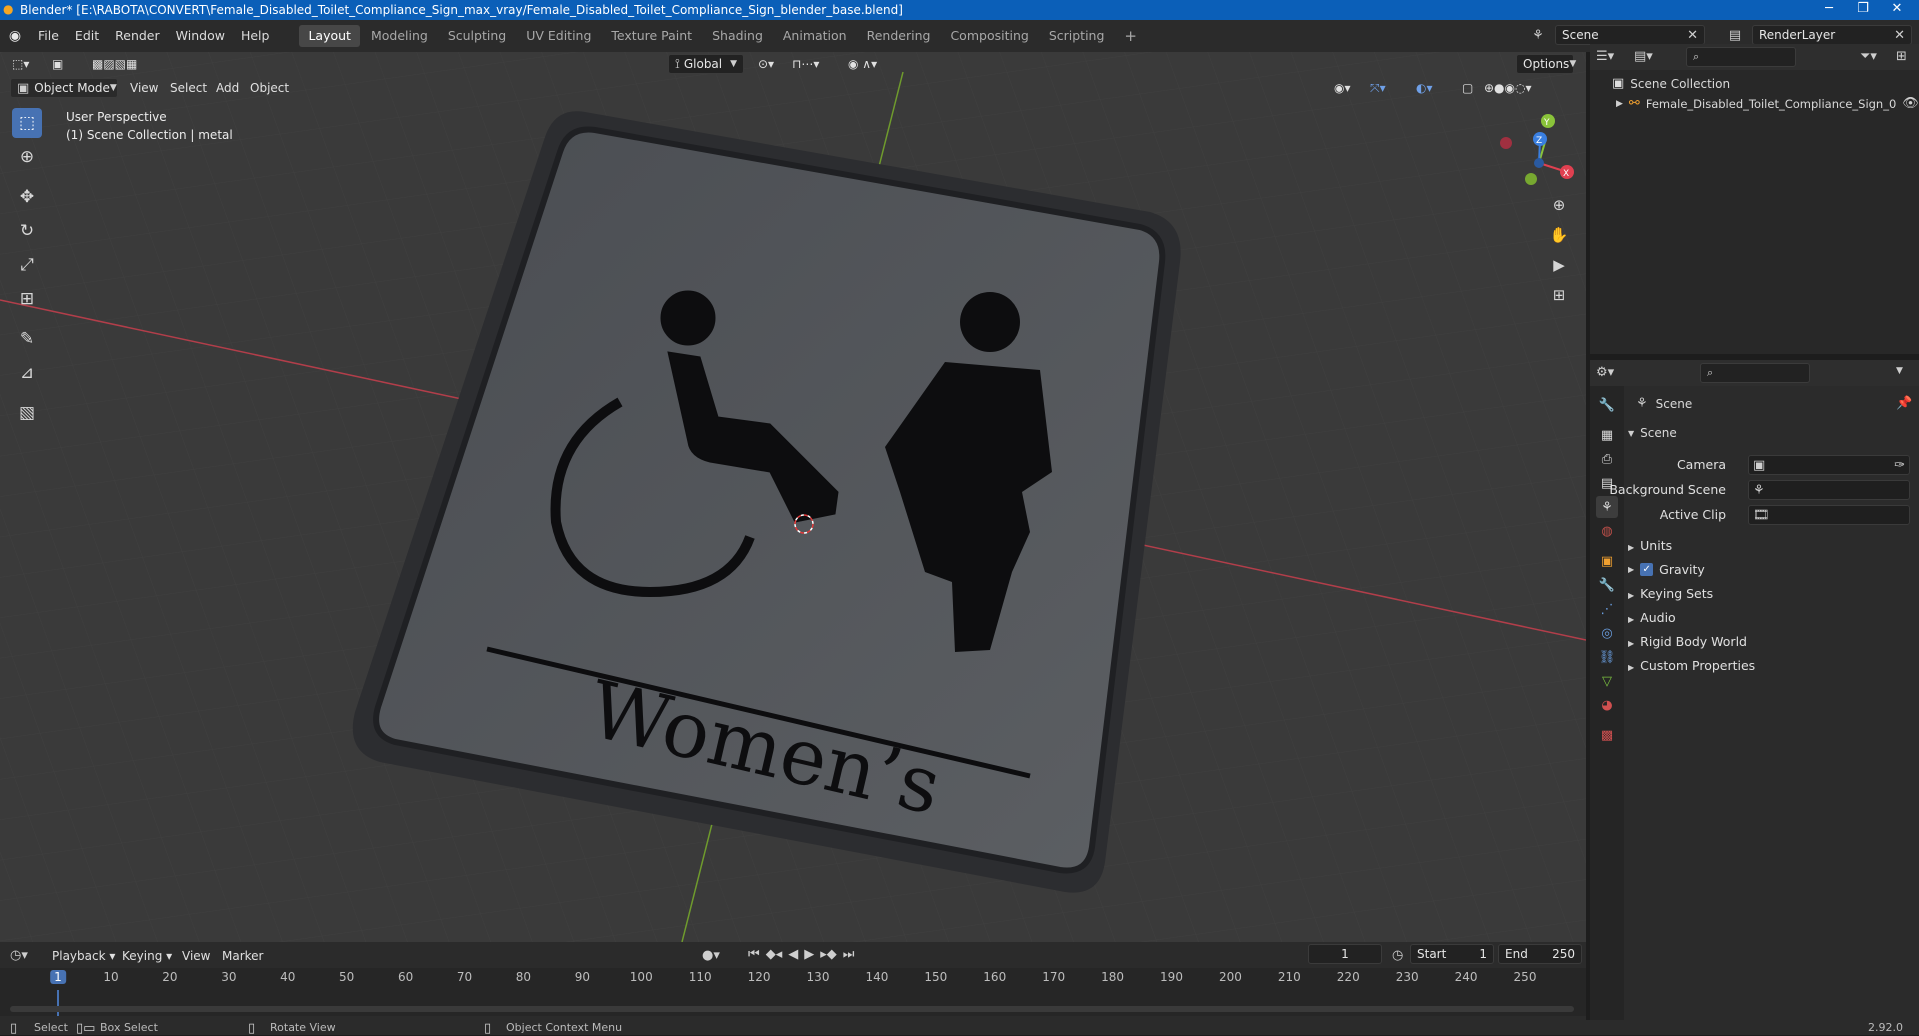 The image size is (1919, 1036). What do you see at coordinates (1607, 435) in the screenshot?
I see `render-tab-icon: ▦` at bounding box center [1607, 435].